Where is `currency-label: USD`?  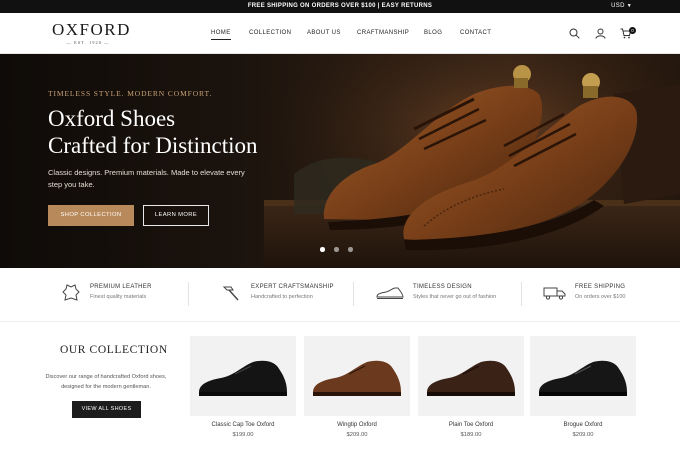 currency-label: USD is located at coordinates (618, 6).